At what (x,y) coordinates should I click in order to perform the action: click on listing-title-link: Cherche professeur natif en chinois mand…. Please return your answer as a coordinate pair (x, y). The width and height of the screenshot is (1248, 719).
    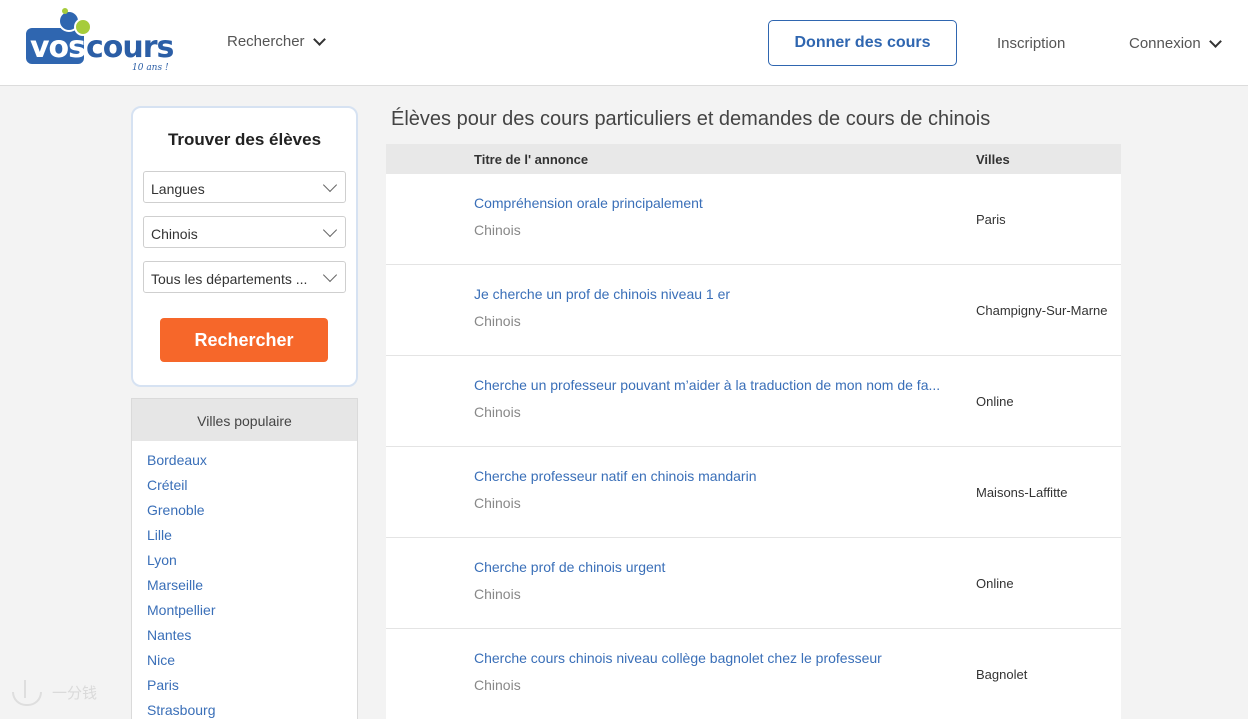
    Looking at the image, I should click on (709, 476).